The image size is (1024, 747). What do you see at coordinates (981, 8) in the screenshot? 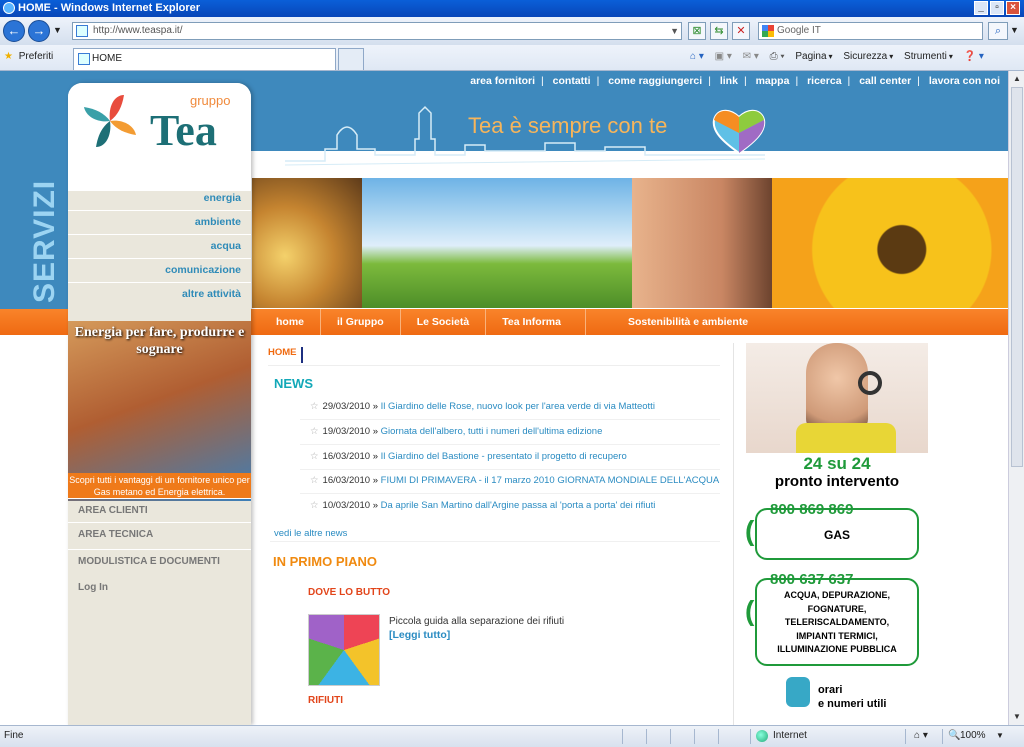
I see `minimize-button: _` at bounding box center [981, 8].